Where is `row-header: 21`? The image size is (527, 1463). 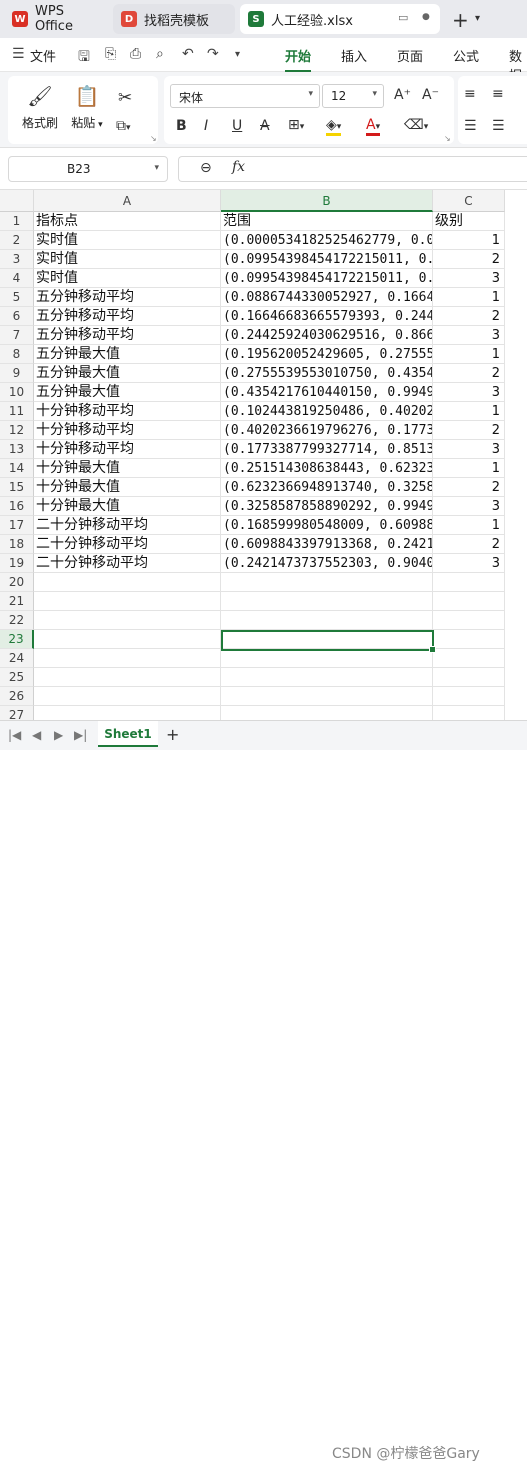 row-header: 21 is located at coordinates (17, 601).